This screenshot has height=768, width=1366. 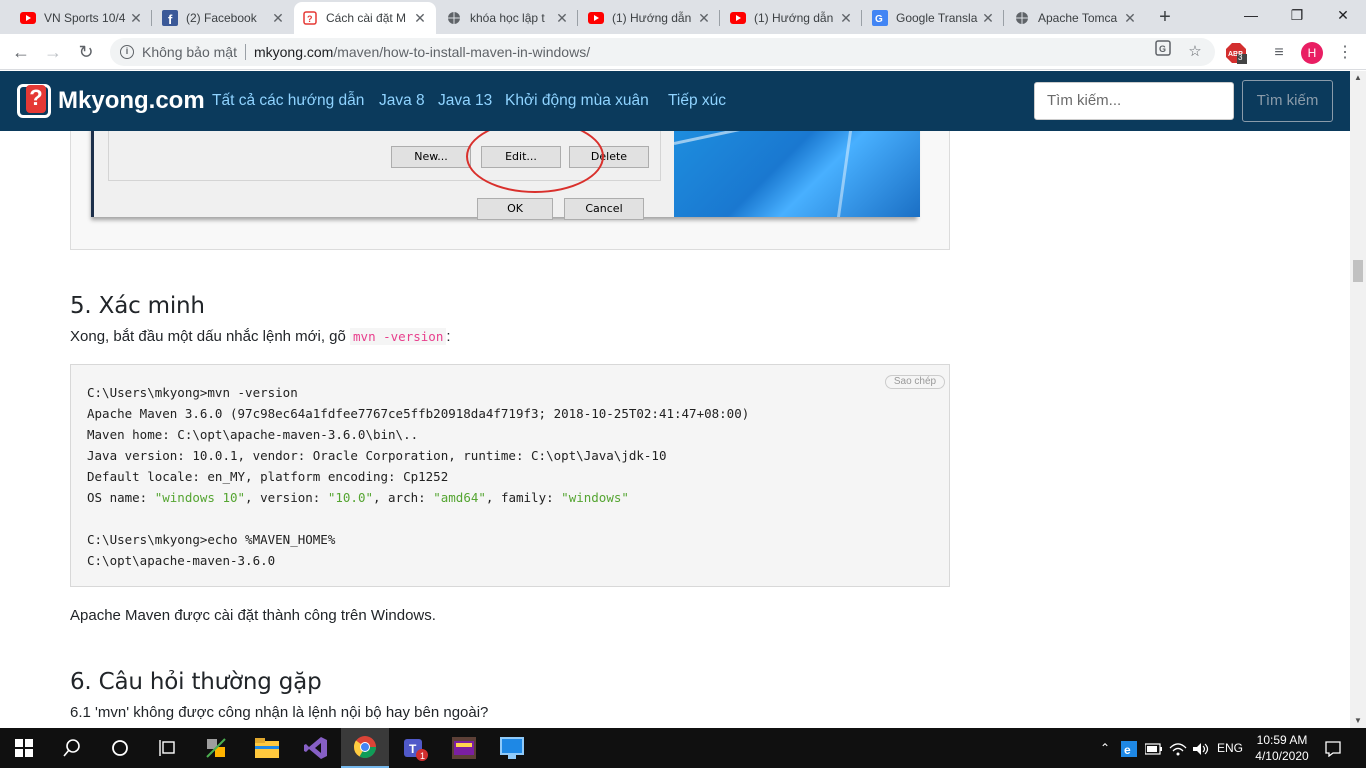 What do you see at coordinates (1154, 748) in the screenshot?
I see `battery-icon` at bounding box center [1154, 748].